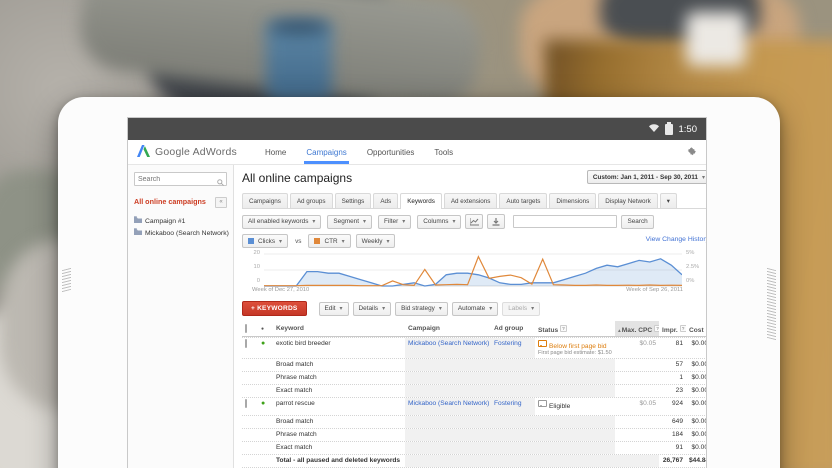 The image size is (832, 468). I want to click on details-dropdown: Details ▾, so click(372, 308).